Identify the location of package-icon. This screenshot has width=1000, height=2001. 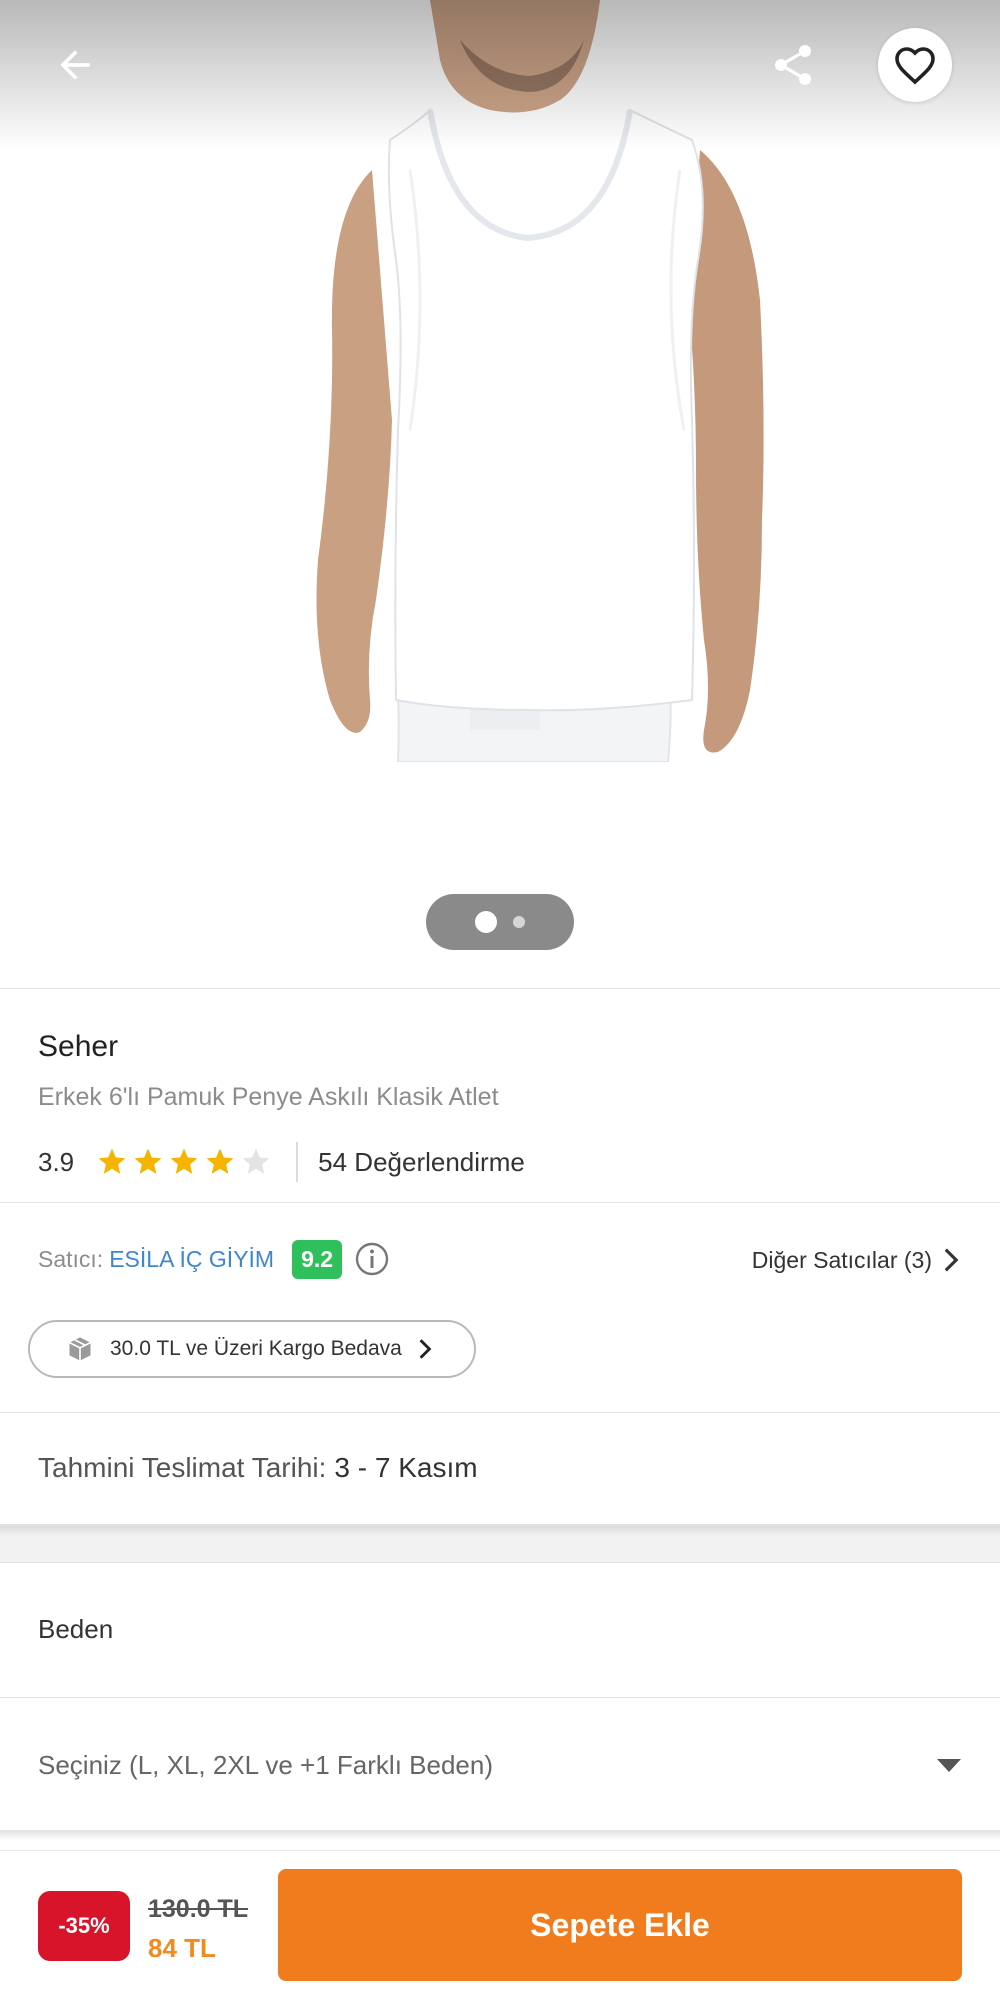
(80, 1349).